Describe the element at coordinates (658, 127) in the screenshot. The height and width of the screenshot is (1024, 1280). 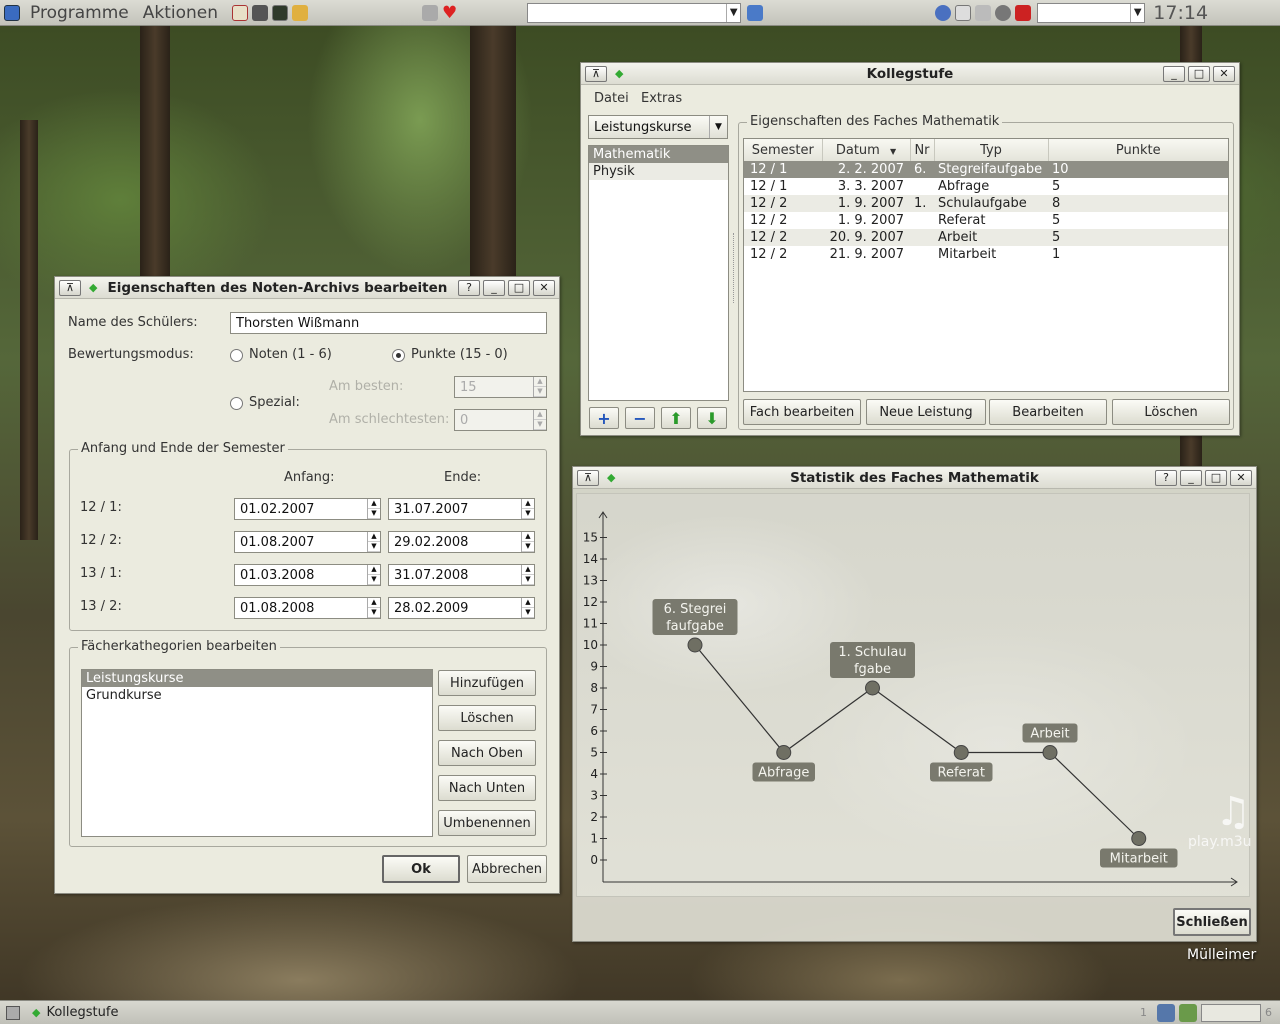
I see `course-combo: Leistungskurse ▼` at that location.